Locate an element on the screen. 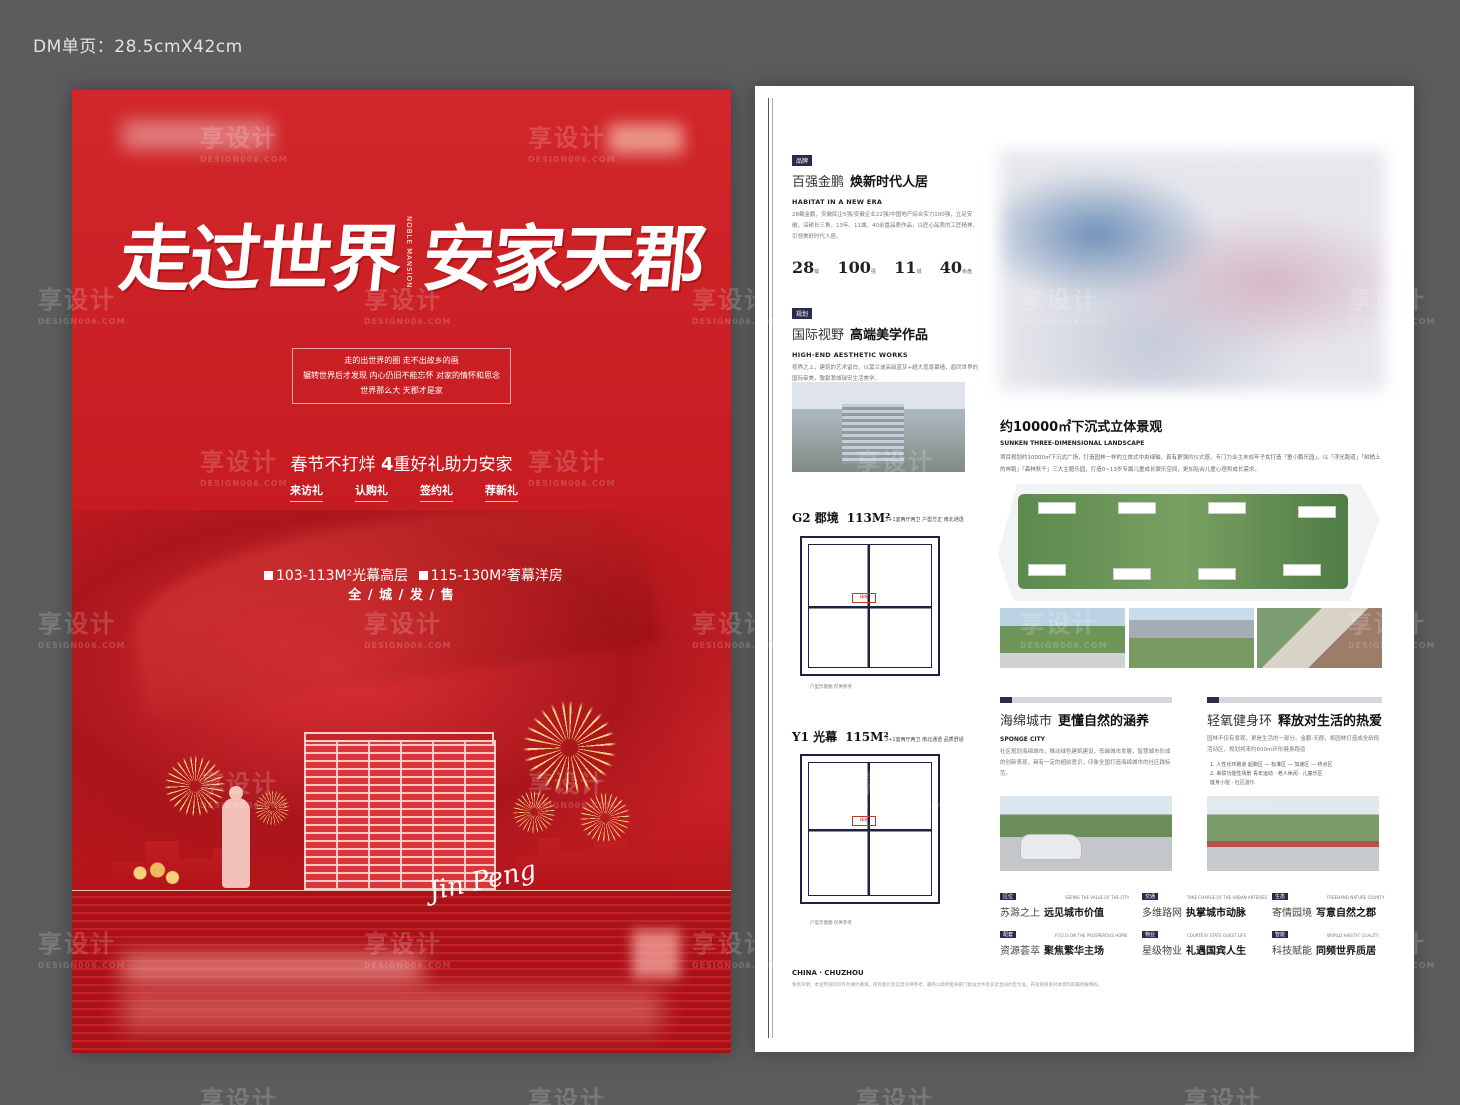 This screenshot has height=1105, width=1460. stat: 40余盘 is located at coordinates (955, 267).